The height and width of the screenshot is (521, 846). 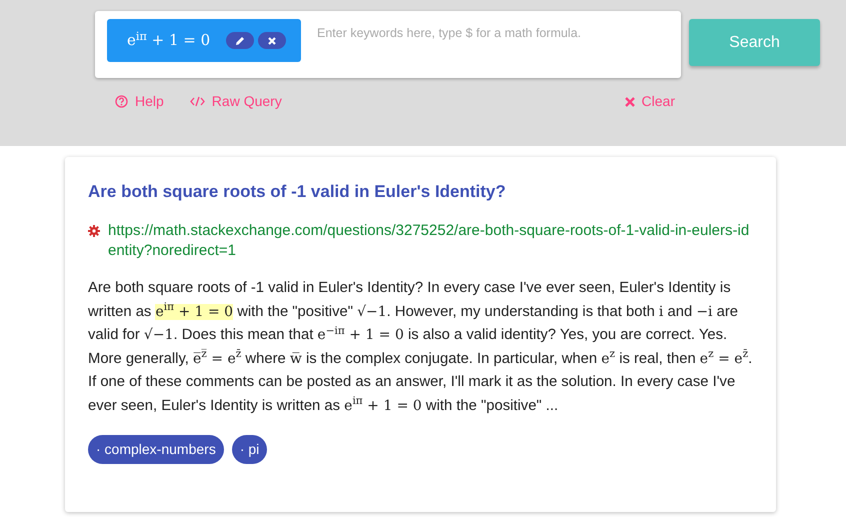 I want to click on pencil-icon, so click(x=240, y=41).